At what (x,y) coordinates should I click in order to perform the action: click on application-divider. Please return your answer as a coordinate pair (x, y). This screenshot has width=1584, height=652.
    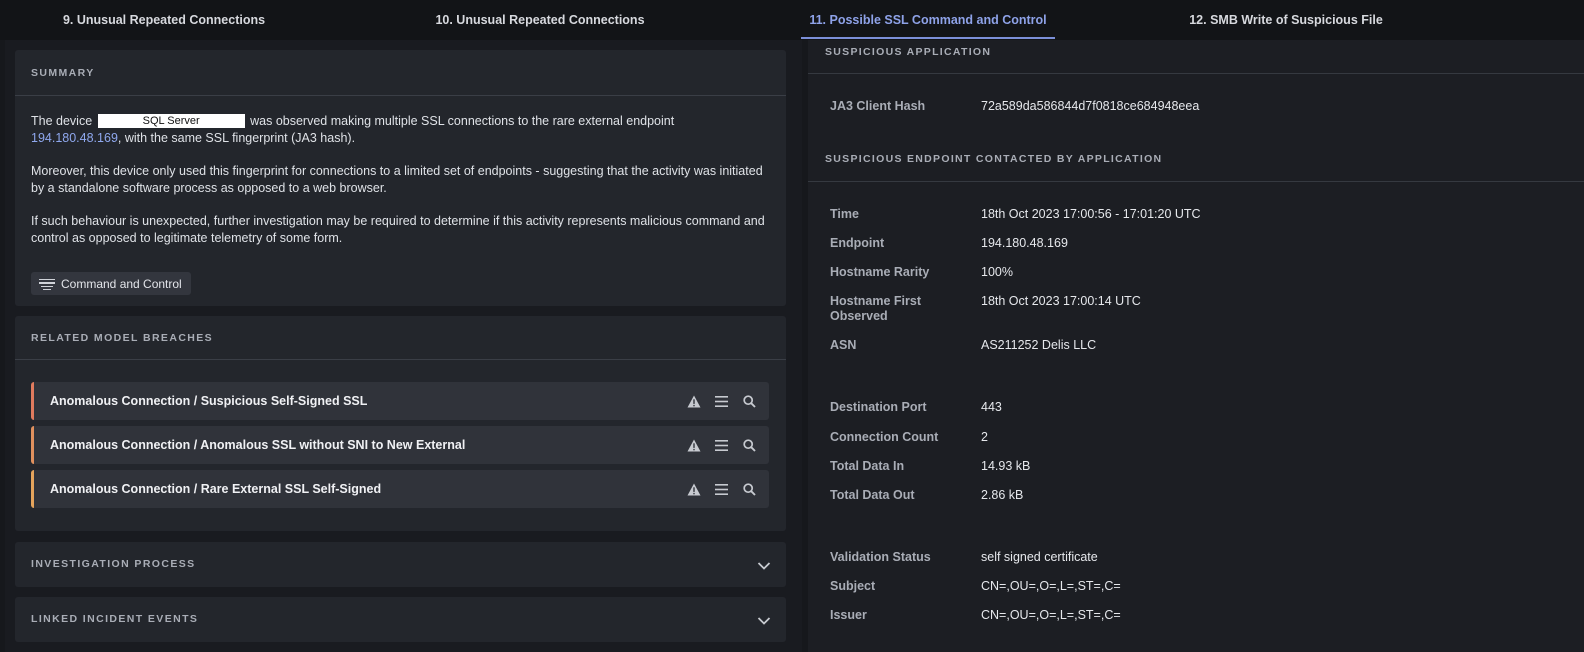
    Looking at the image, I should click on (1196, 73).